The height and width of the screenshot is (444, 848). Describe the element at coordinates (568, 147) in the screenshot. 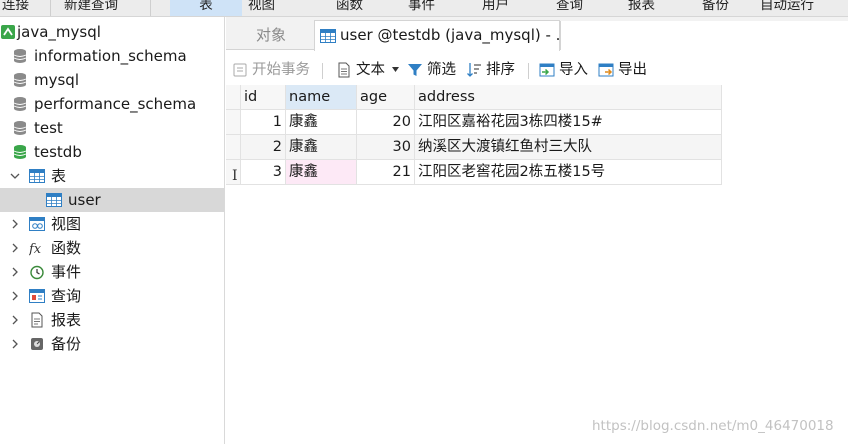

I see `cell-address: 纳溪区大渡镇红鱼村三大队` at that location.